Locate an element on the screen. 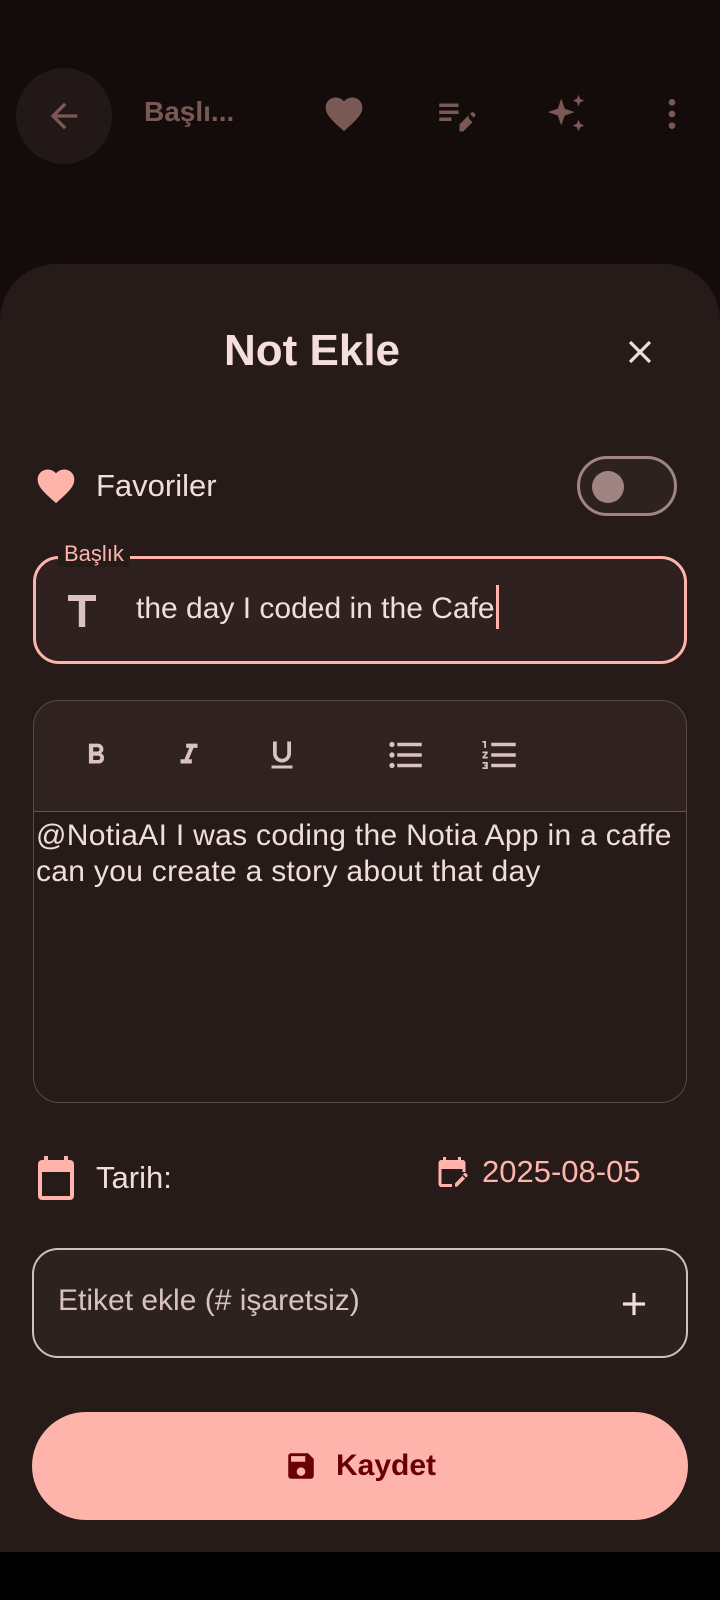 This screenshot has width=720, height=1600. edit-calendar-icon is located at coordinates (453, 1172).